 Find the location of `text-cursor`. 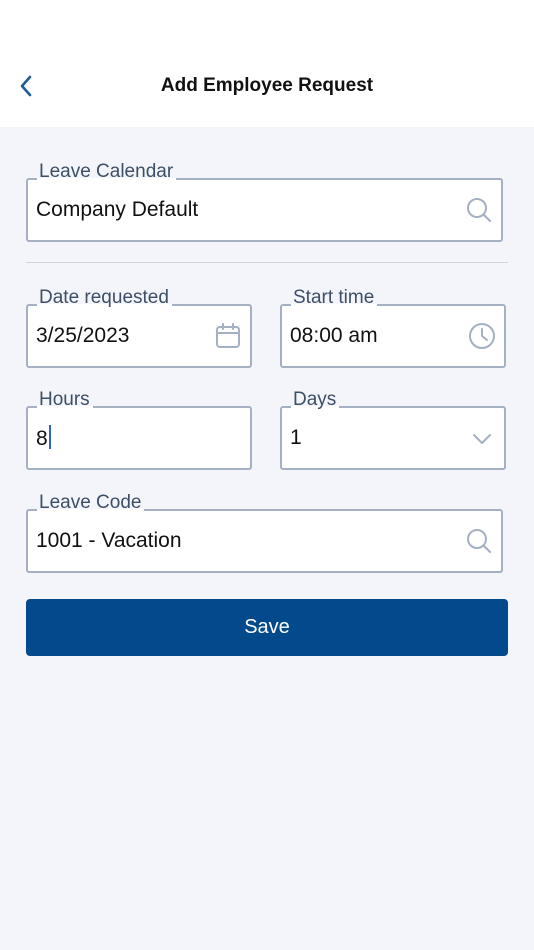

text-cursor is located at coordinates (49, 437).